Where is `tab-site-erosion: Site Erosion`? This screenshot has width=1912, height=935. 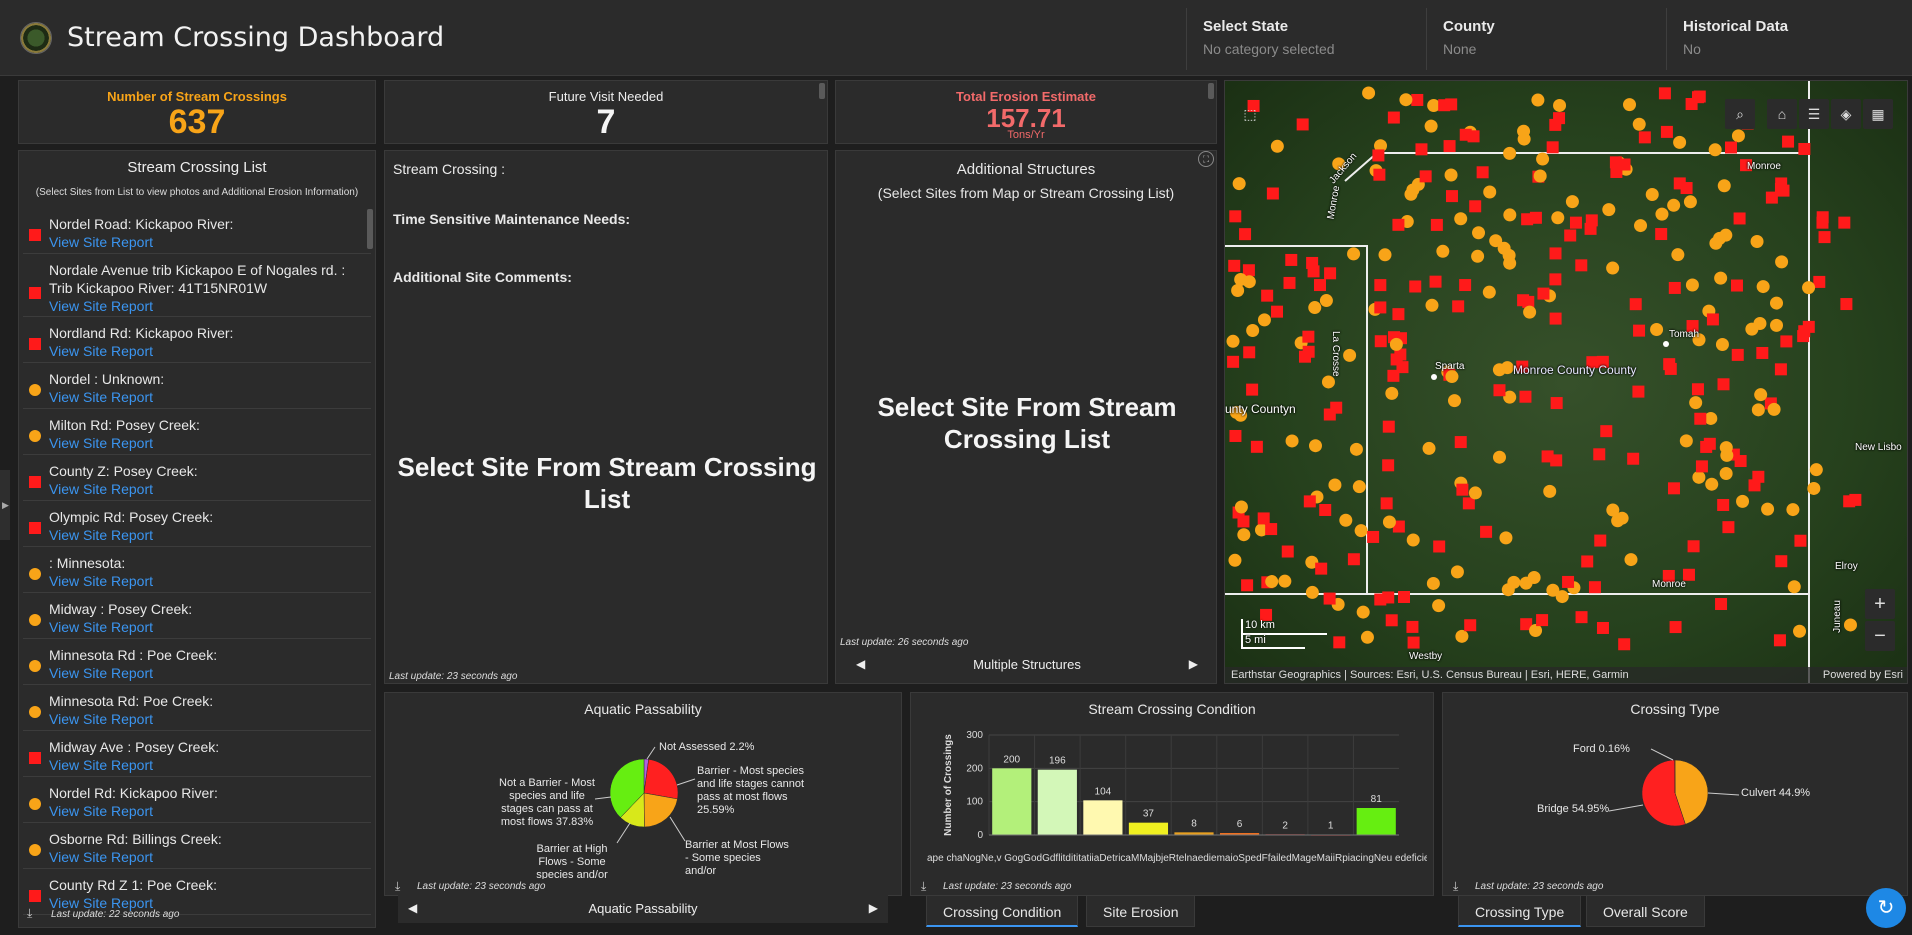 tab-site-erosion: Site Erosion is located at coordinates (1141, 911).